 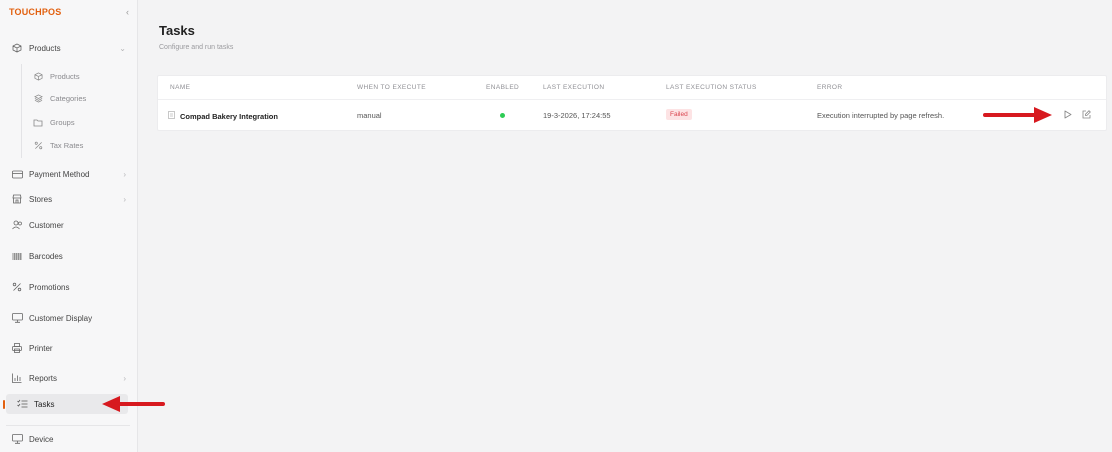 What do you see at coordinates (196, 47) in the screenshot?
I see `page-subtitle: Configure and run tasks` at bounding box center [196, 47].